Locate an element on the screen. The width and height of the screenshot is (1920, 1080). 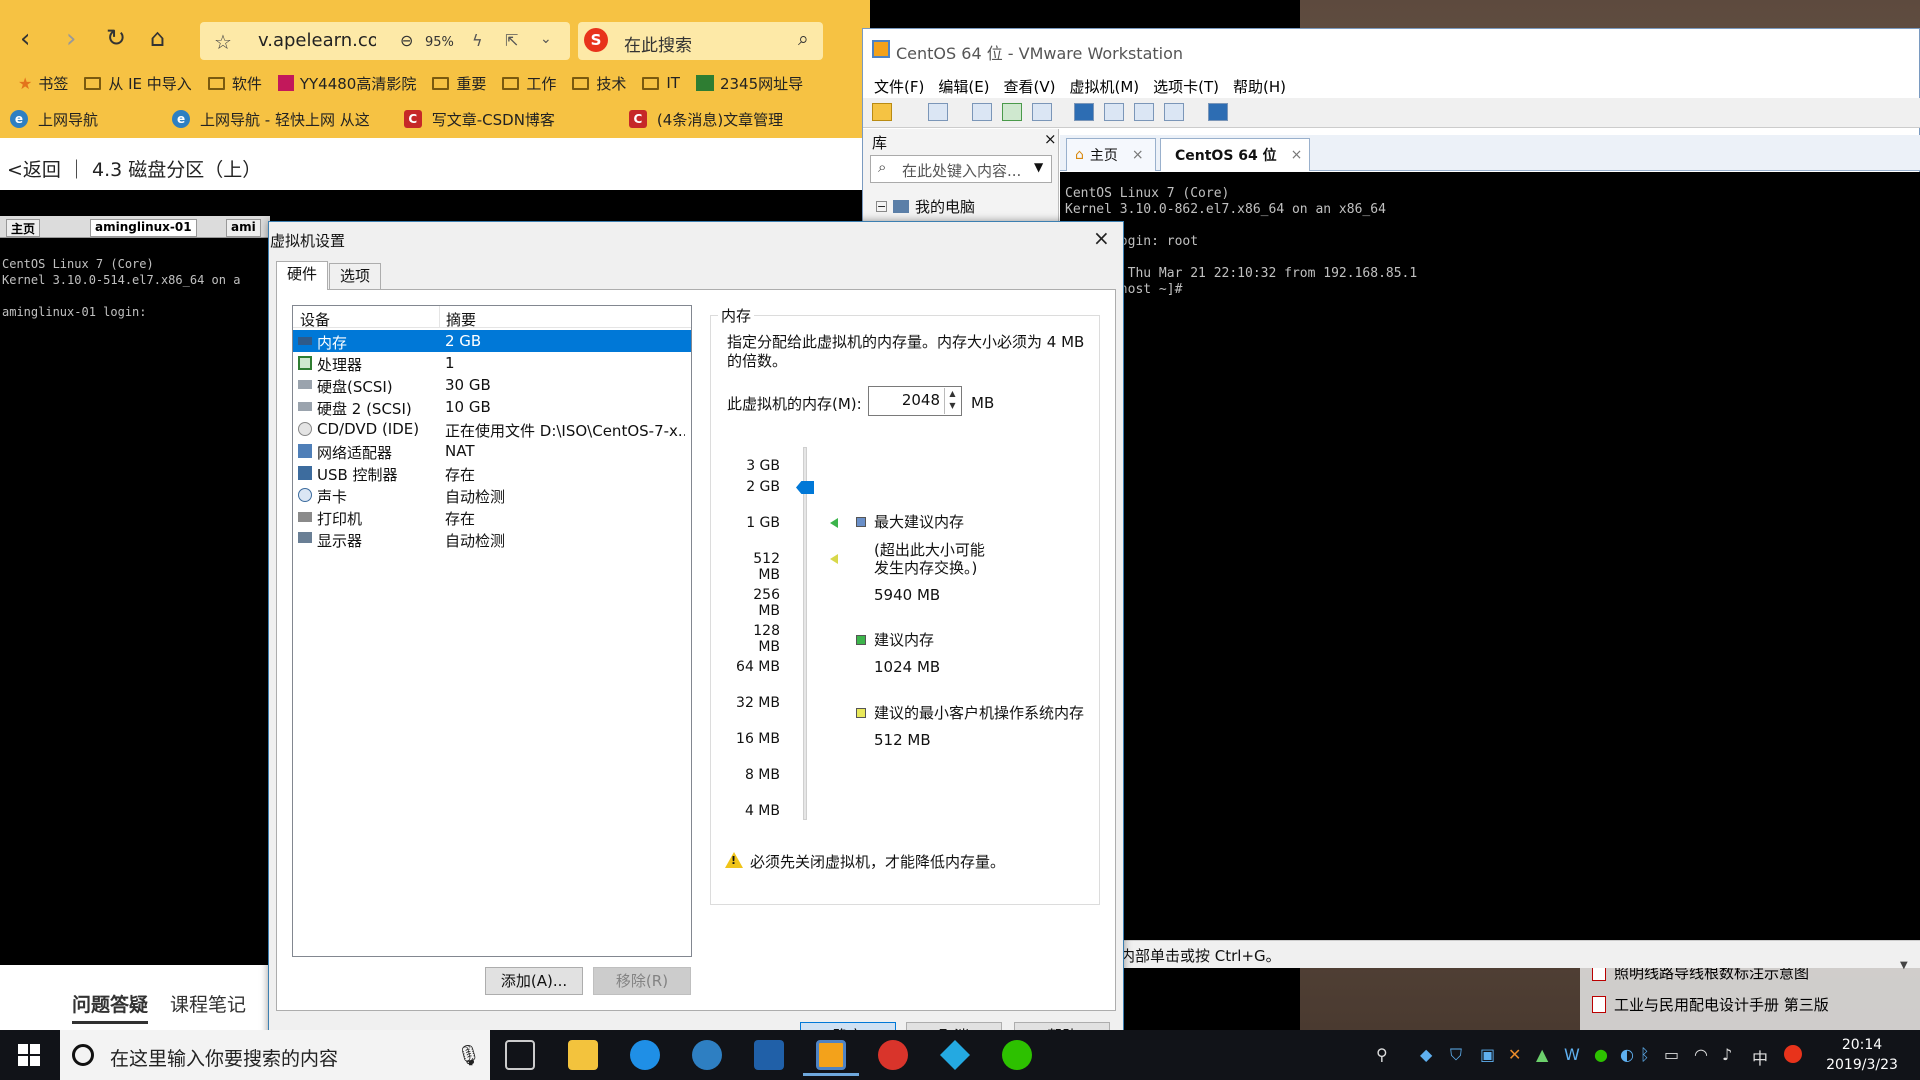
bookmark-item: YY4480高清影院 is located at coordinates (346, 83).